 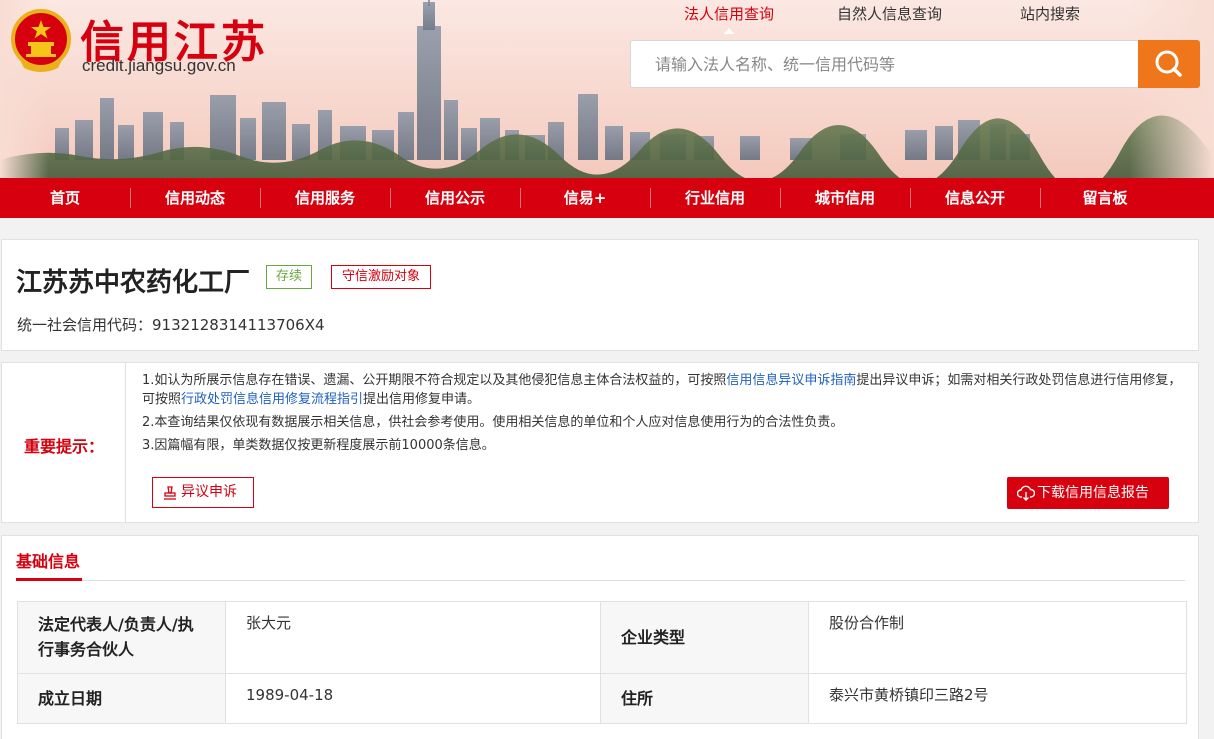 I want to click on download-credit-report-button: 下载信用信息报告, so click(x=1088, y=493).